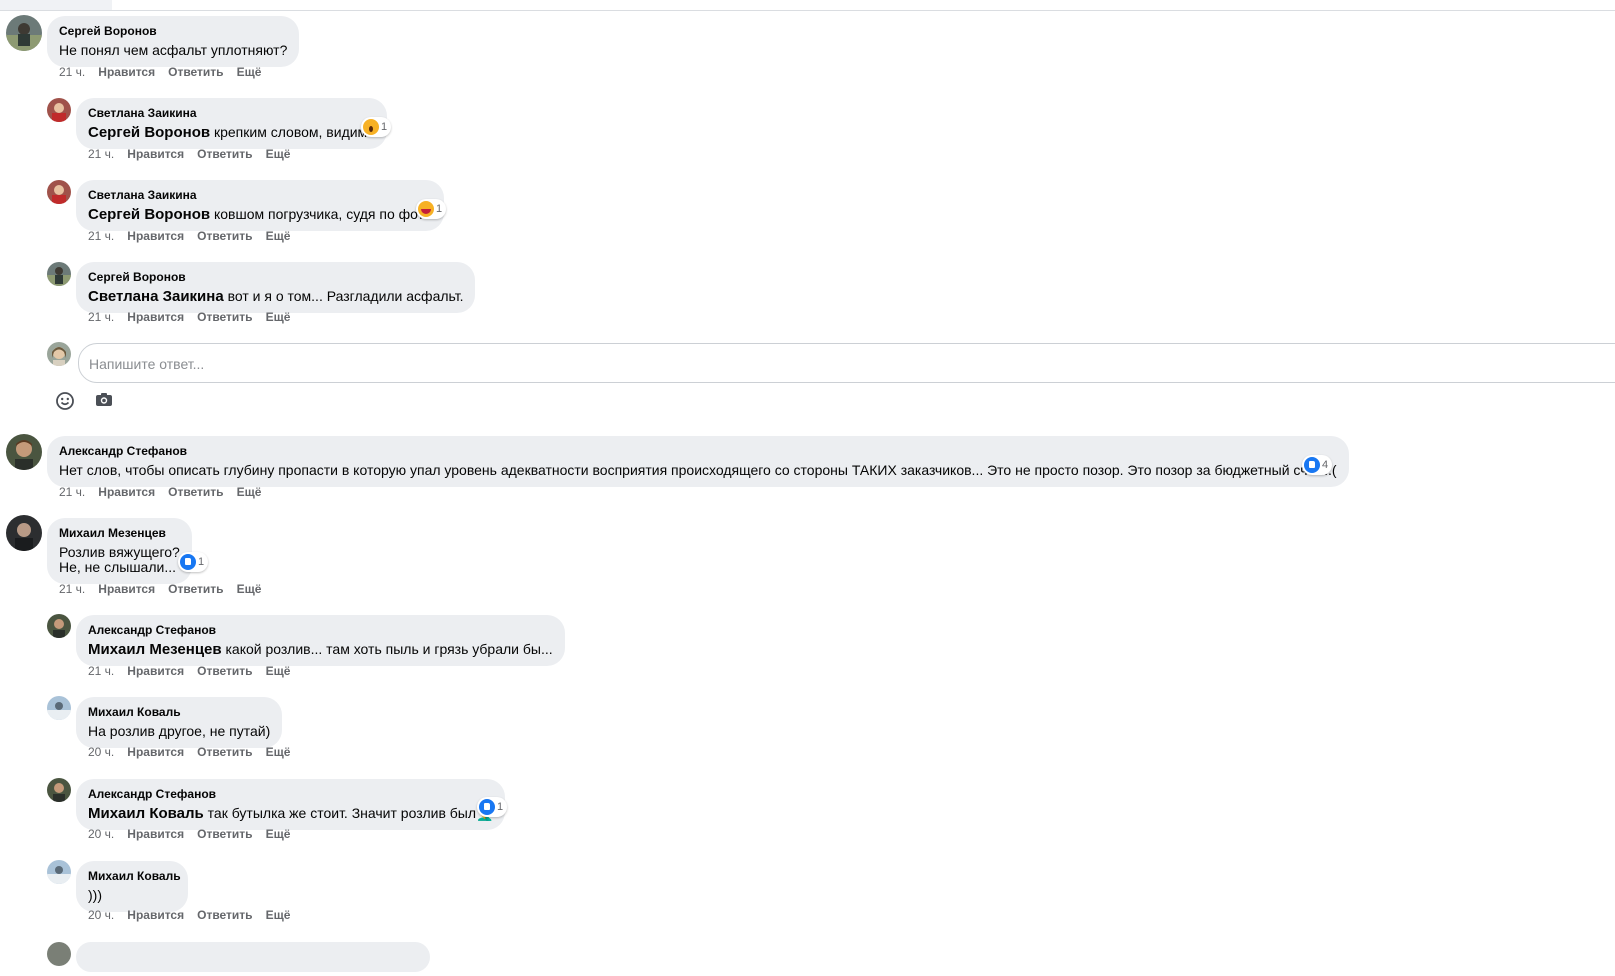 The height and width of the screenshot is (976, 1615). What do you see at coordinates (56, 5) in the screenshot?
I see `tab-edge` at bounding box center [56, 5].